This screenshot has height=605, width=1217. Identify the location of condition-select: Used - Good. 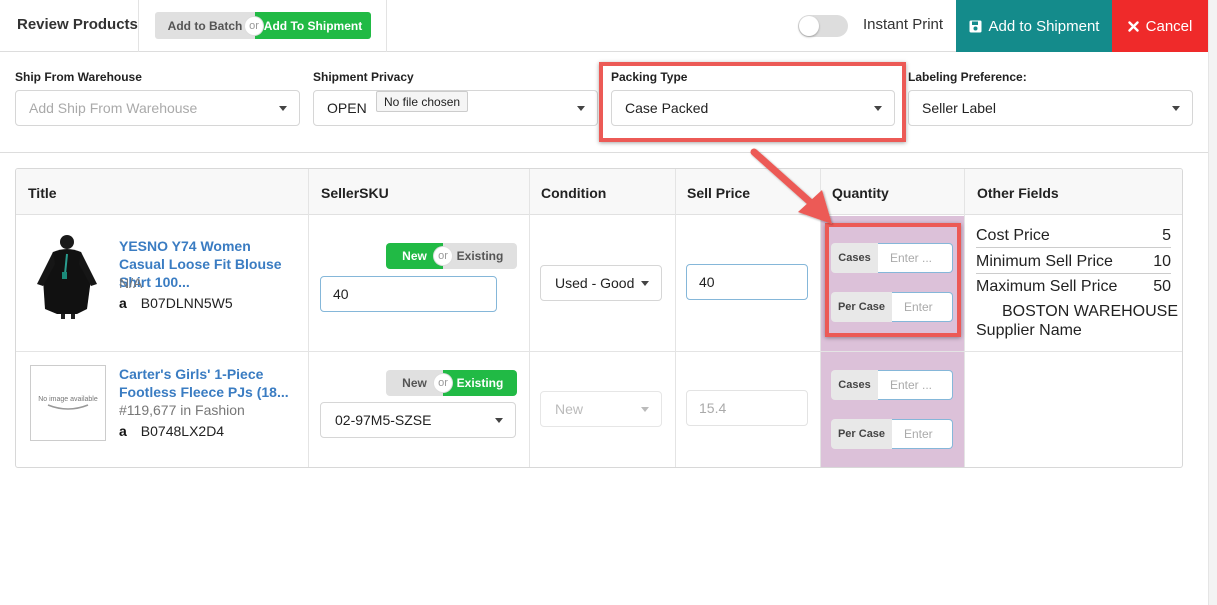
(601, 283).